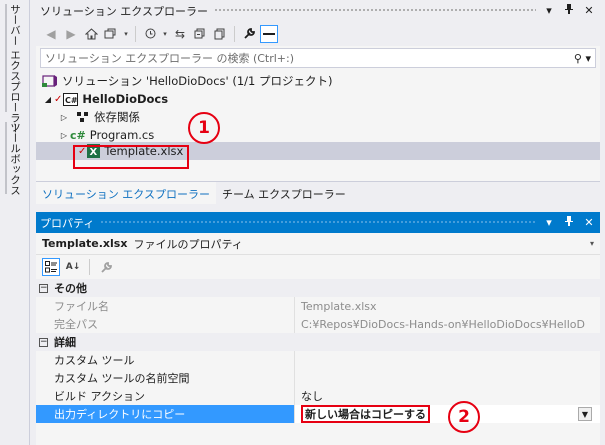 This screenshot has width=605, height=445. I want to click on annotation-marker-2: 2, so click(464, 417).